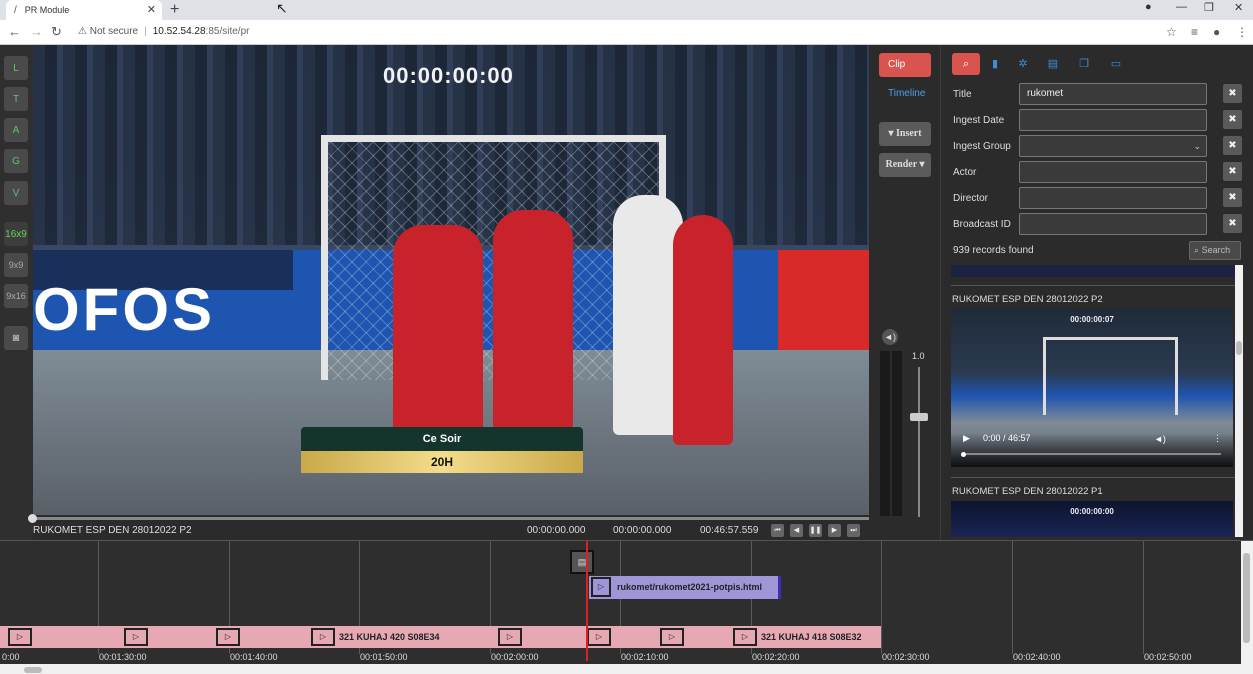 Image resolution: width=1253 pixels, height=674 pixels. Describe the element at coordinates (16, 161) in the screenshot. I see `tool-g-button: G` at that location.